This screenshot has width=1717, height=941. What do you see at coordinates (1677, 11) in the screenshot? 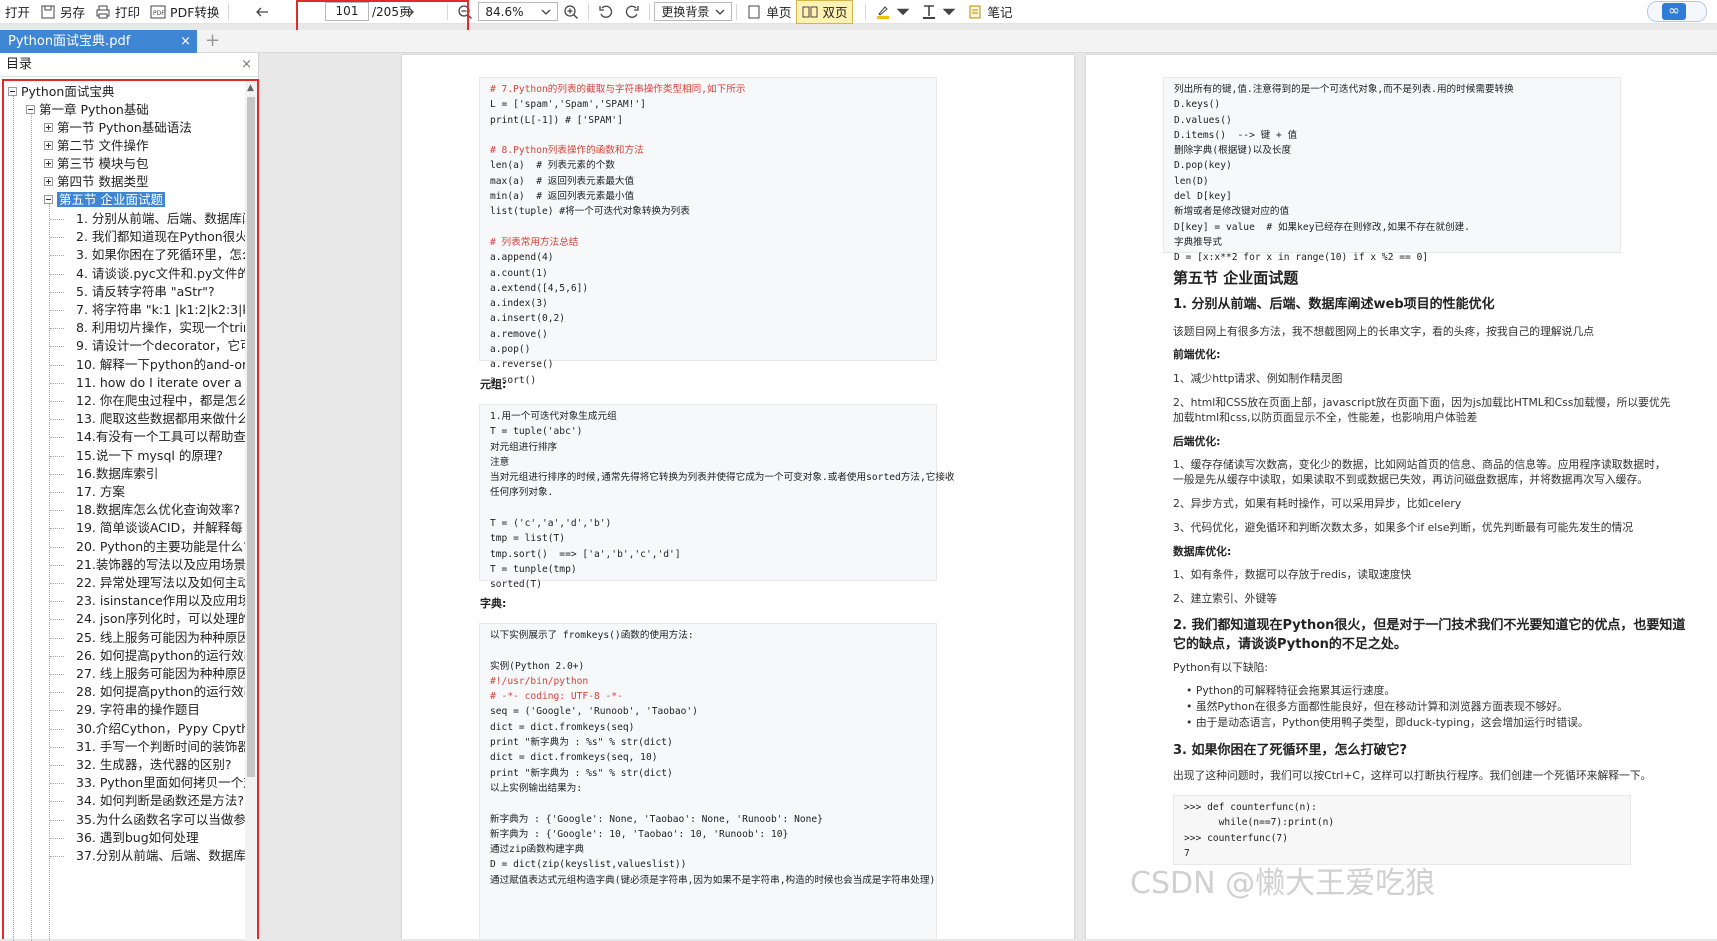
I see `account-widget: ∞` at bounding box center [1677, 11].